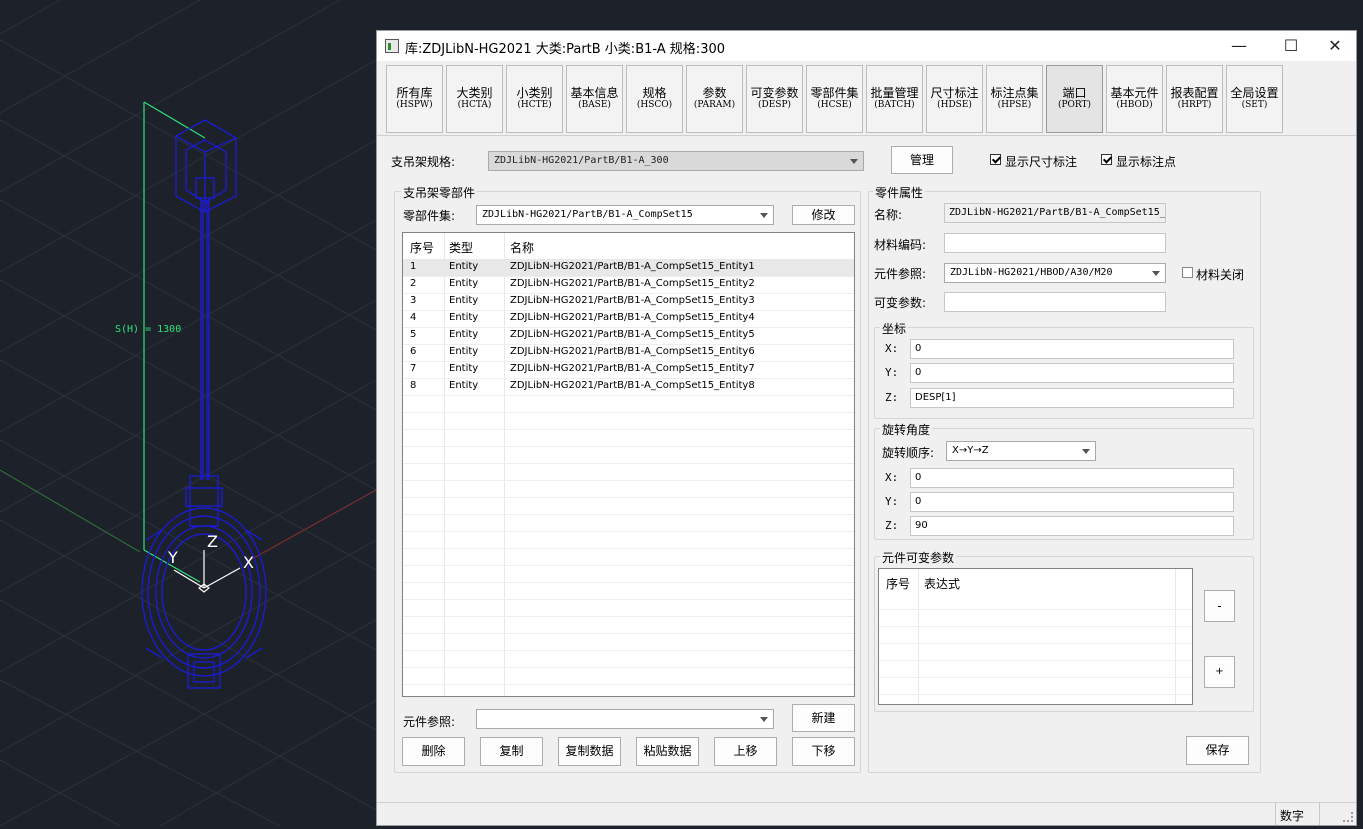 The height and width of the screenshot is (829, 1363). What do you see at coordinates (894, 99) in the screenshot?
I see `tab-batch: 批量管理 (BATCH)` at bounding box center [894, 99].